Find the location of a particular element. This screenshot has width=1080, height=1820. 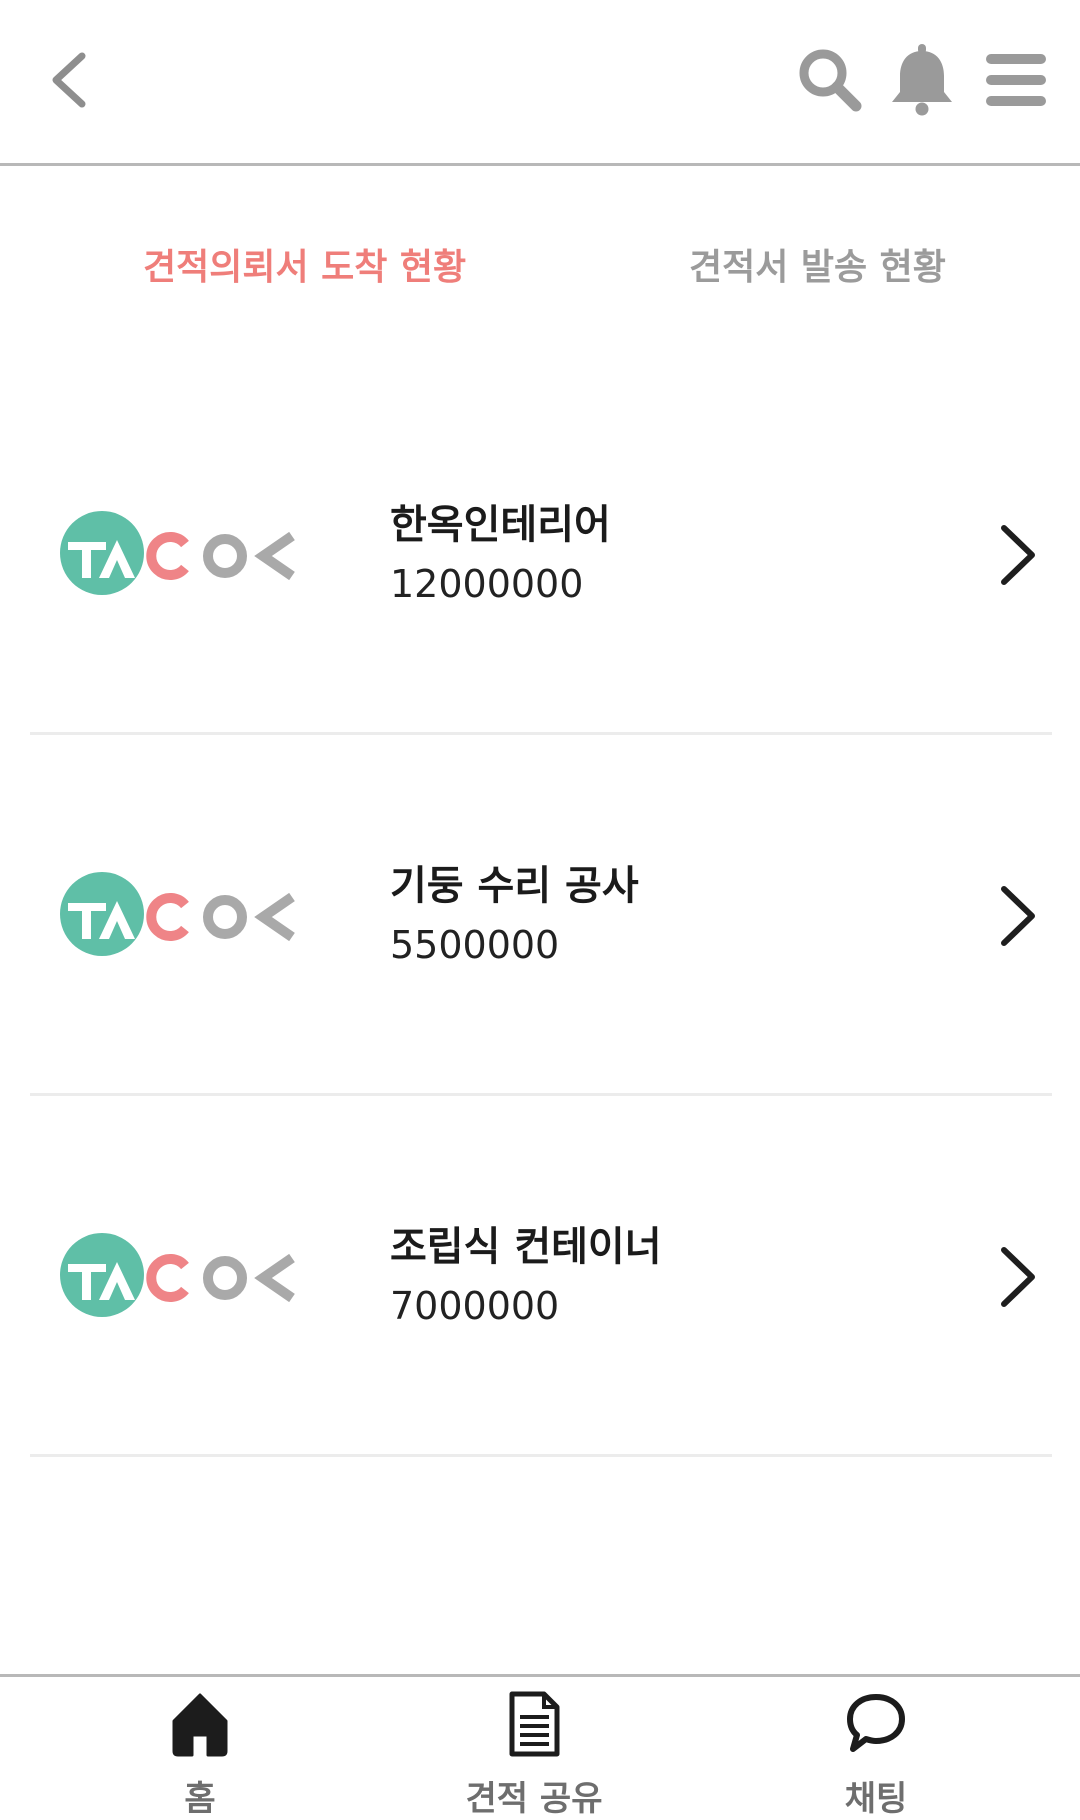

nav-quote-share-label: 견적 공유 is located at coordinates (534, 1799).